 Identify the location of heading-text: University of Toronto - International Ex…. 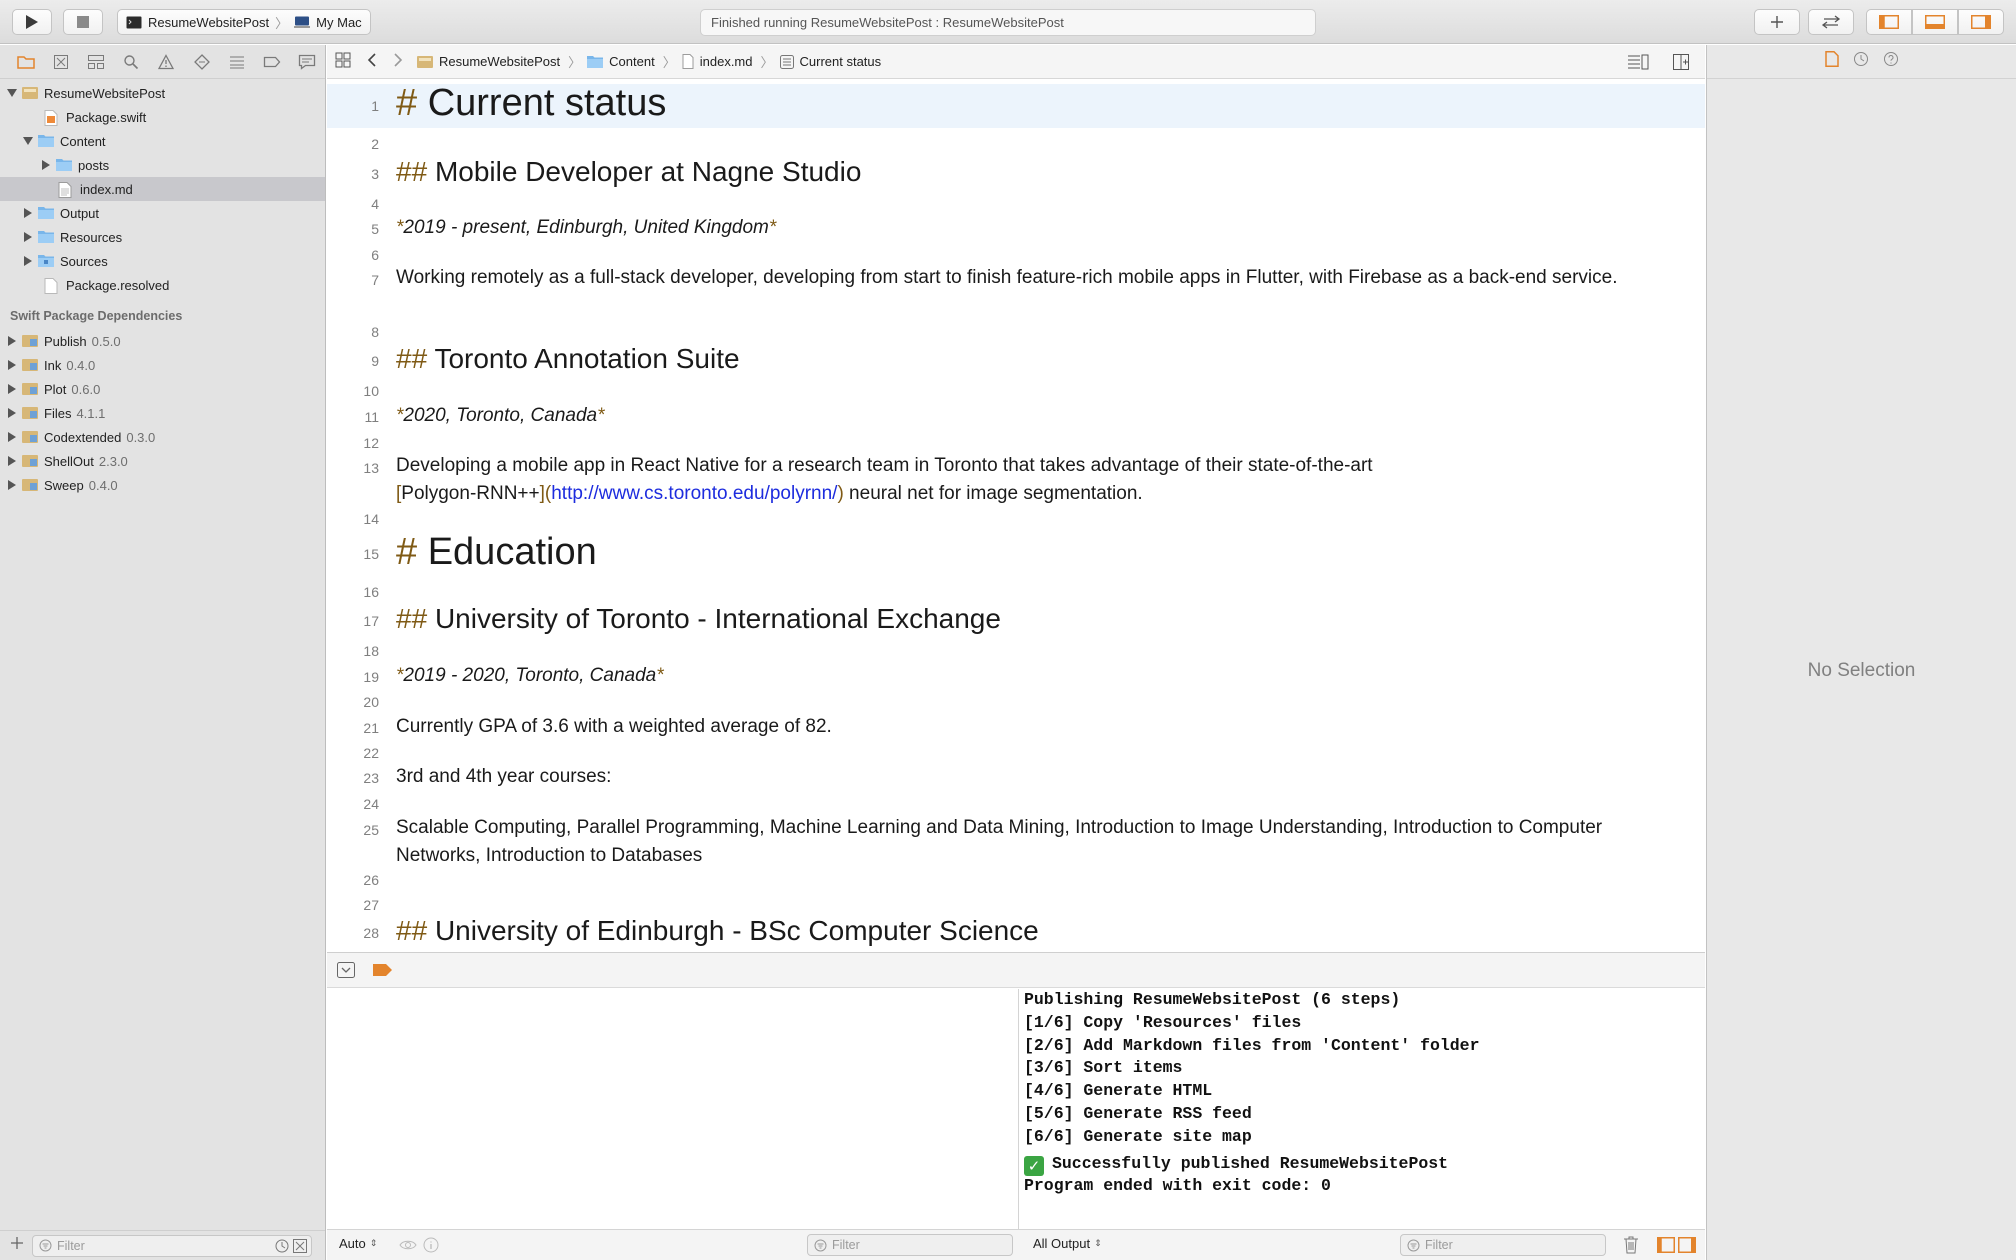
(717, 618).